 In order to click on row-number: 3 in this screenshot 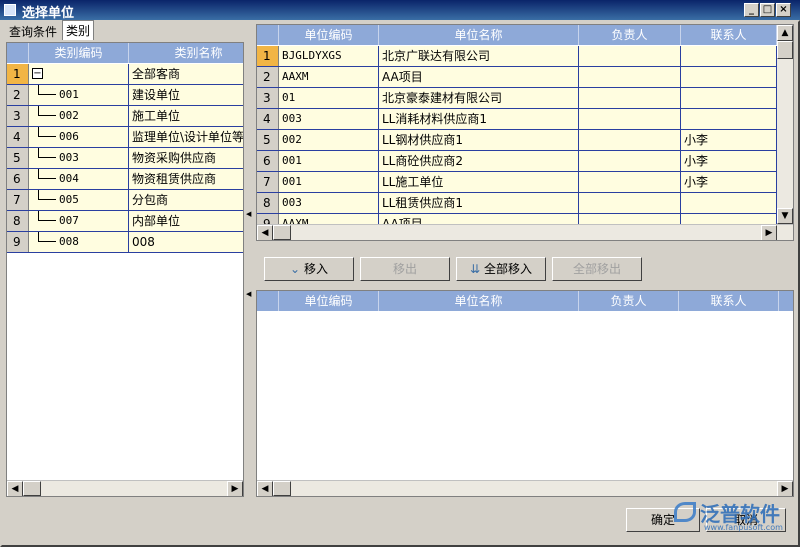, I will do `click(18, 116)`.